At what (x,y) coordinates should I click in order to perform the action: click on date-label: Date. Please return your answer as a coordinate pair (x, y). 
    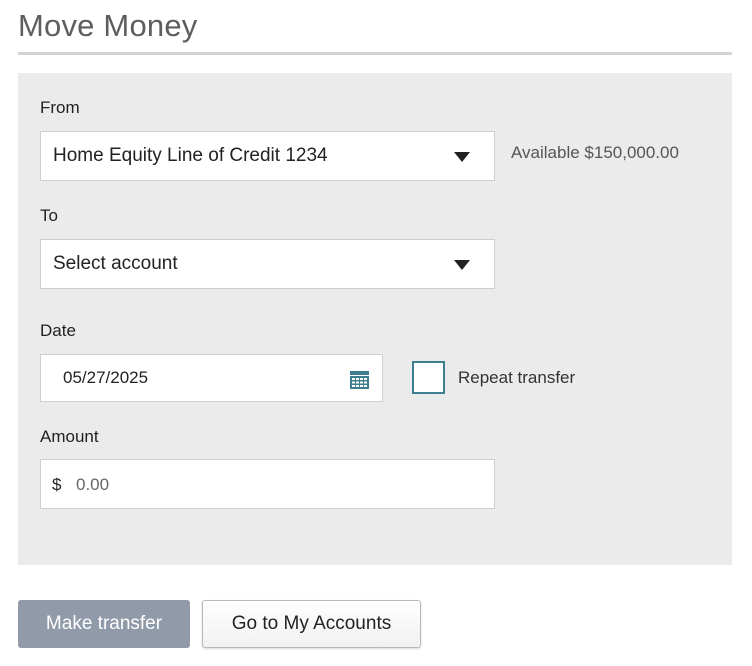
    Looking at the image, I should click on (58, 330).